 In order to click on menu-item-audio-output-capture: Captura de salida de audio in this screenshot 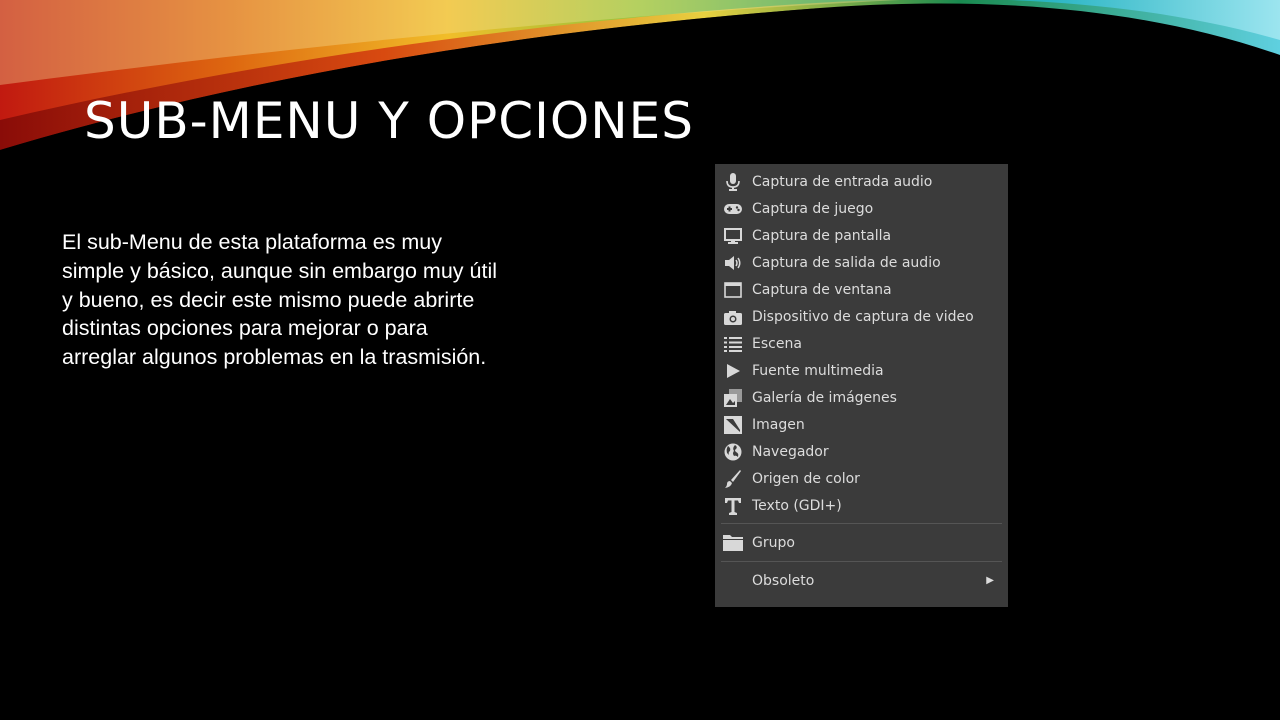, I will do `click(861, 262)`.